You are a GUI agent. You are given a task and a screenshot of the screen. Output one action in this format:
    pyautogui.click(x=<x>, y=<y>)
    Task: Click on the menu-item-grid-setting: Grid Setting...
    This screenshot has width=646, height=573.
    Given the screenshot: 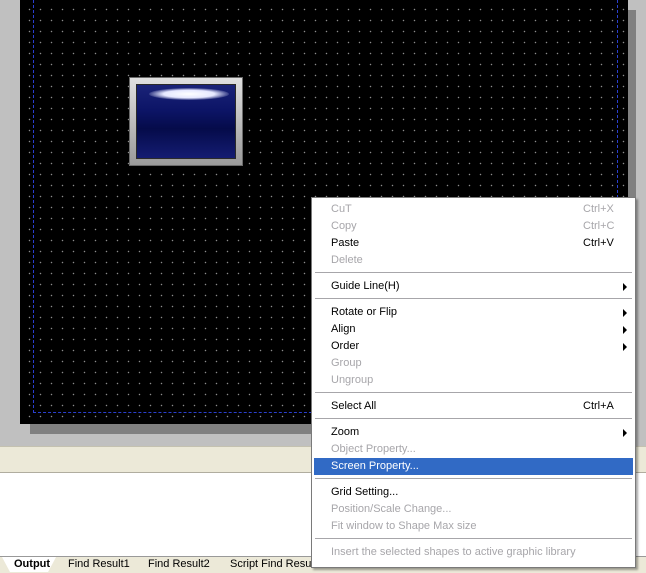 What is the action you would take?
    pyautogui.click(x=473, y=492)
    